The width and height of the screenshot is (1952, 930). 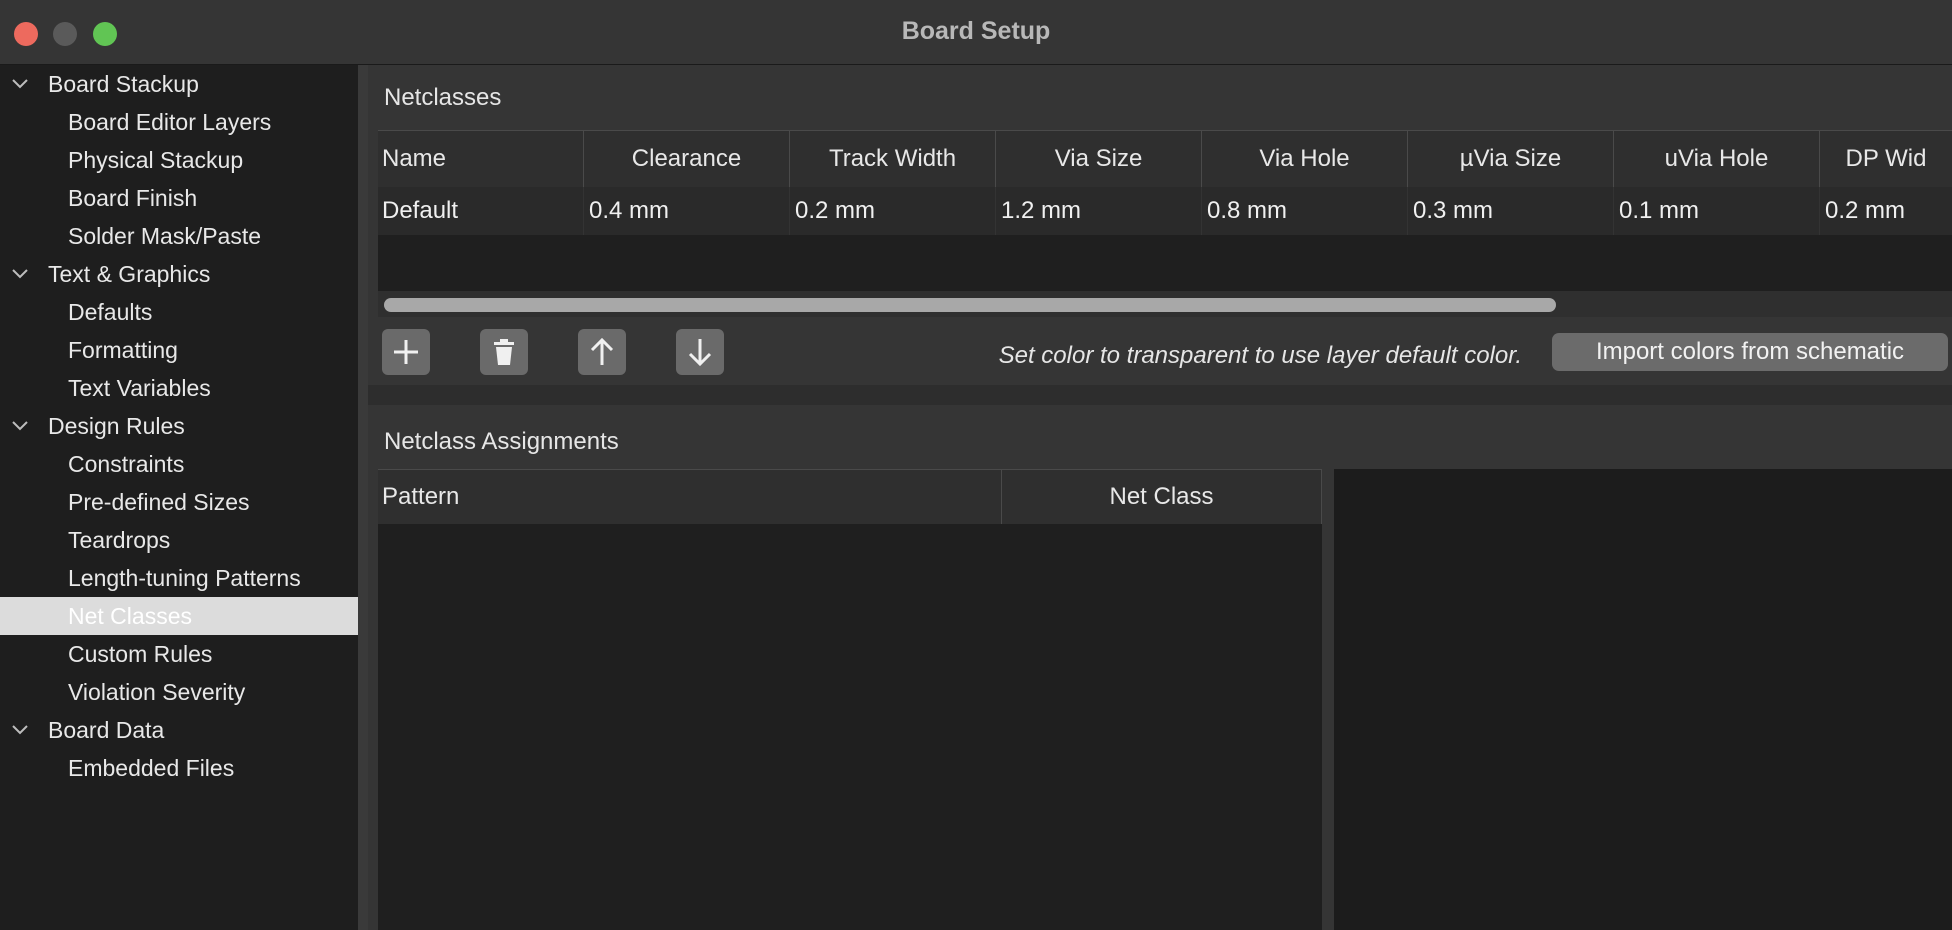 I want to click on tree-label: Custom Rules, so click(x=140, y=654).